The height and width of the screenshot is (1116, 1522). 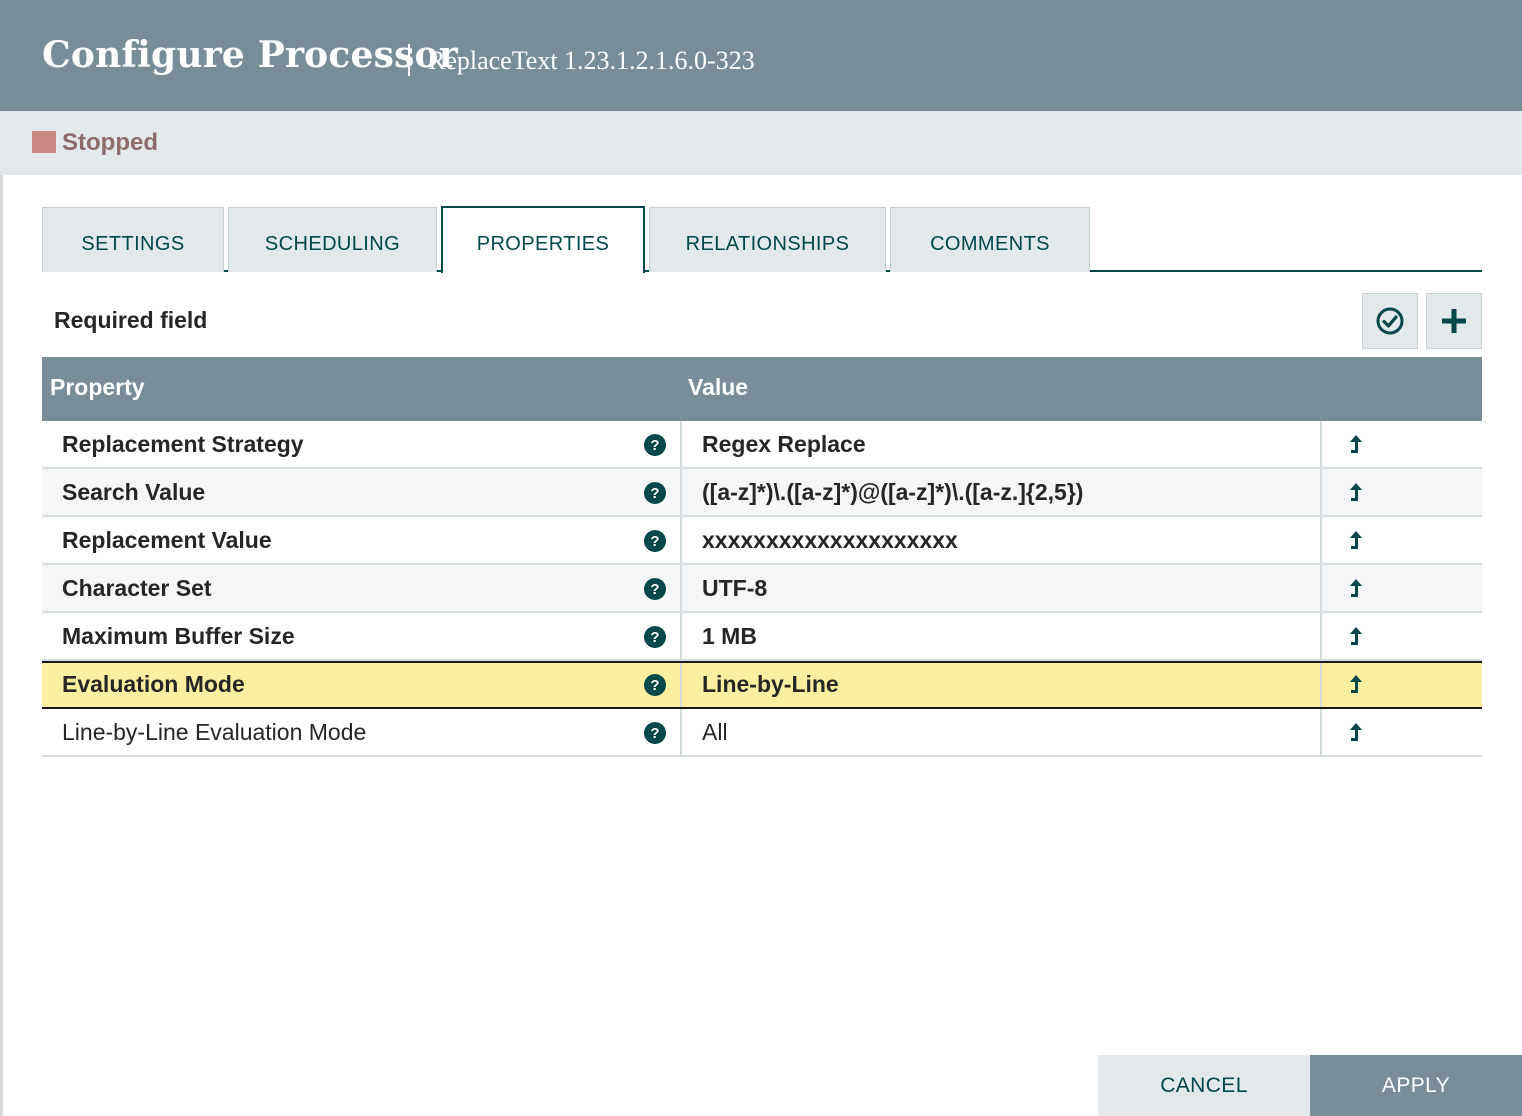 I want to click on table-row-selected: Evaluation Mode ? Line-by-Line, so click(x=762, y=685).